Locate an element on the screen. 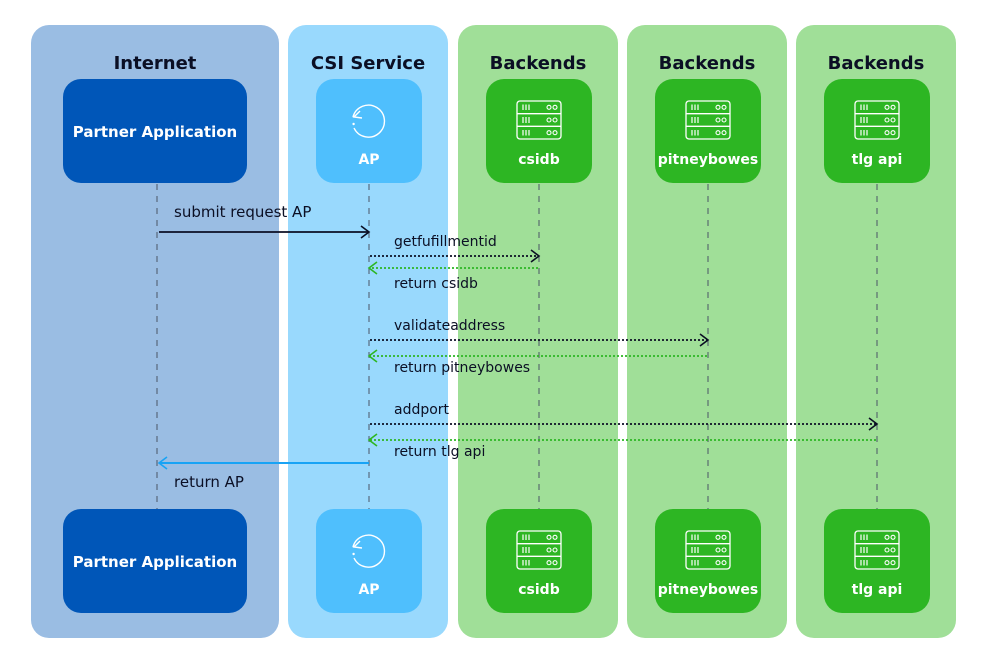  participant-pitneybowes-top: pitneybowes is located at coordinates (708, 131).